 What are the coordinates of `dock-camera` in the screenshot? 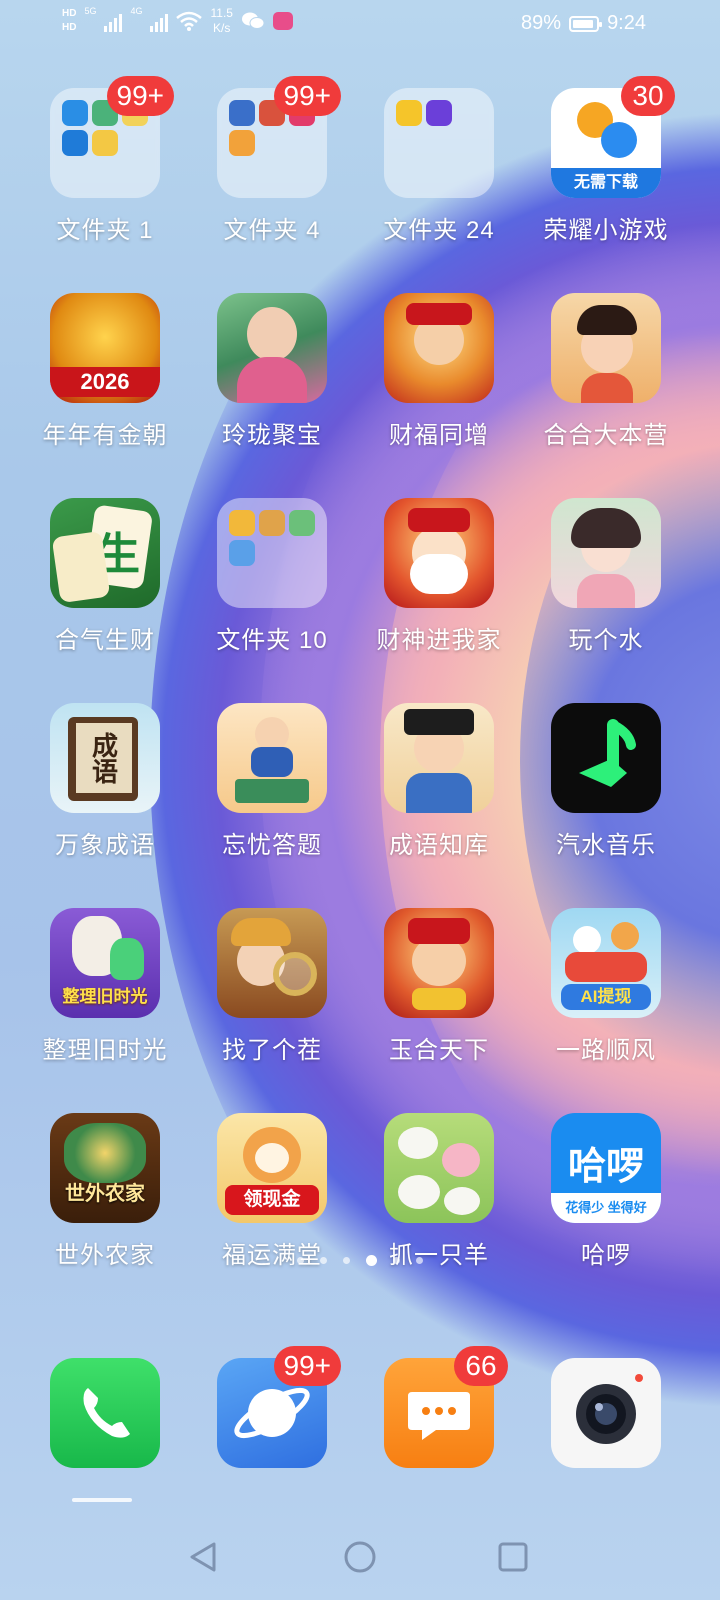 It's located at (606, 1413).